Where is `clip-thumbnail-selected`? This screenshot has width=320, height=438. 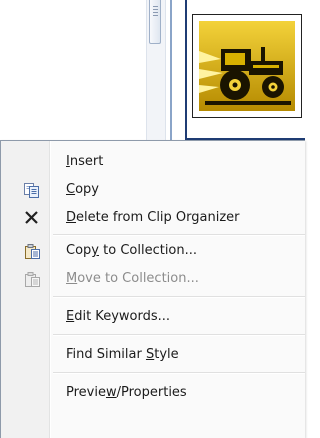
clip-thumbnail-selected is located at coordinates (245, 70).